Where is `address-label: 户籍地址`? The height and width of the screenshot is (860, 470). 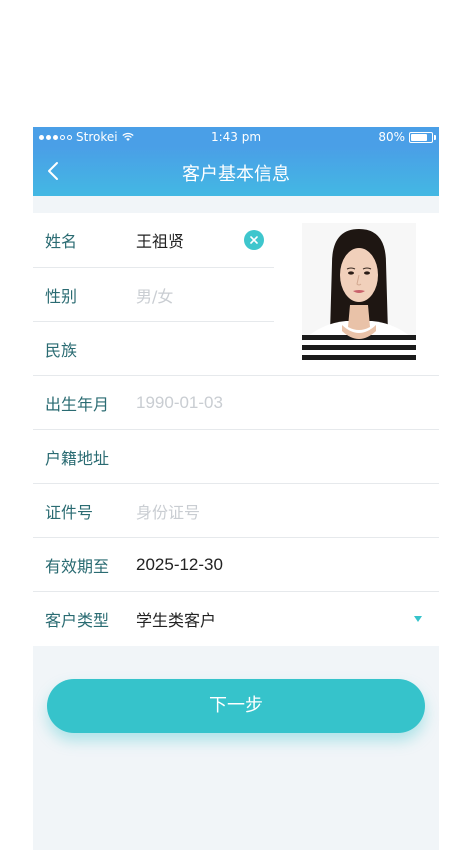
address-label: 户籍地址 is located at coordinates (77, 458).